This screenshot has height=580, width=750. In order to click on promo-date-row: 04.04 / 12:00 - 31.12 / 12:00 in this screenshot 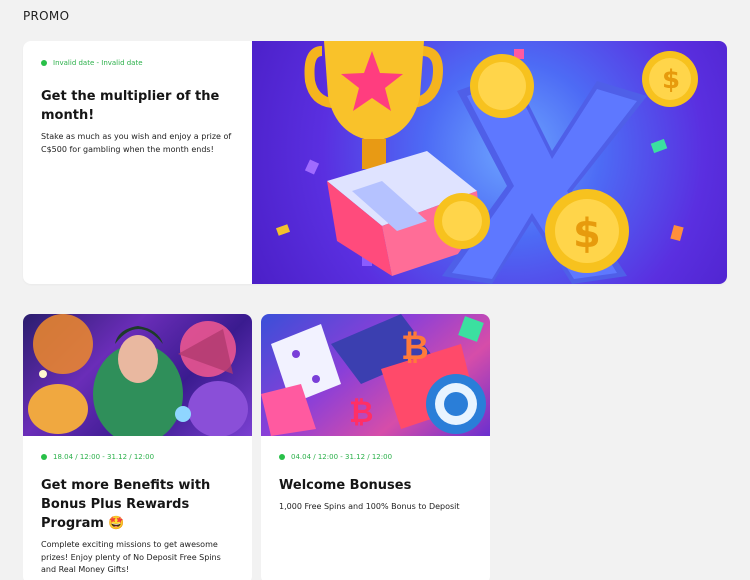, I will do `click(375, 457)`.